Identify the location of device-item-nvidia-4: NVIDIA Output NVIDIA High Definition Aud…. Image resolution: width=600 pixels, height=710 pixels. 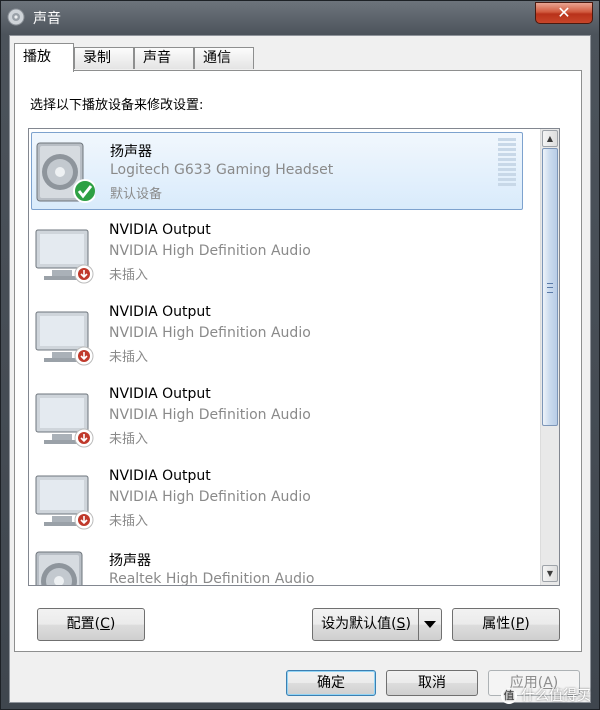
(277, 499).